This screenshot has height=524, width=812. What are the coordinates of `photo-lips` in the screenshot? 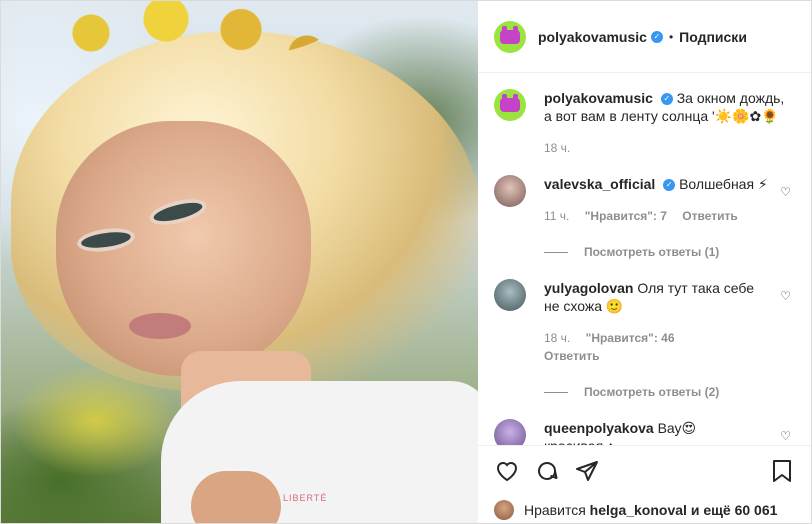 It's located at (160, 326).